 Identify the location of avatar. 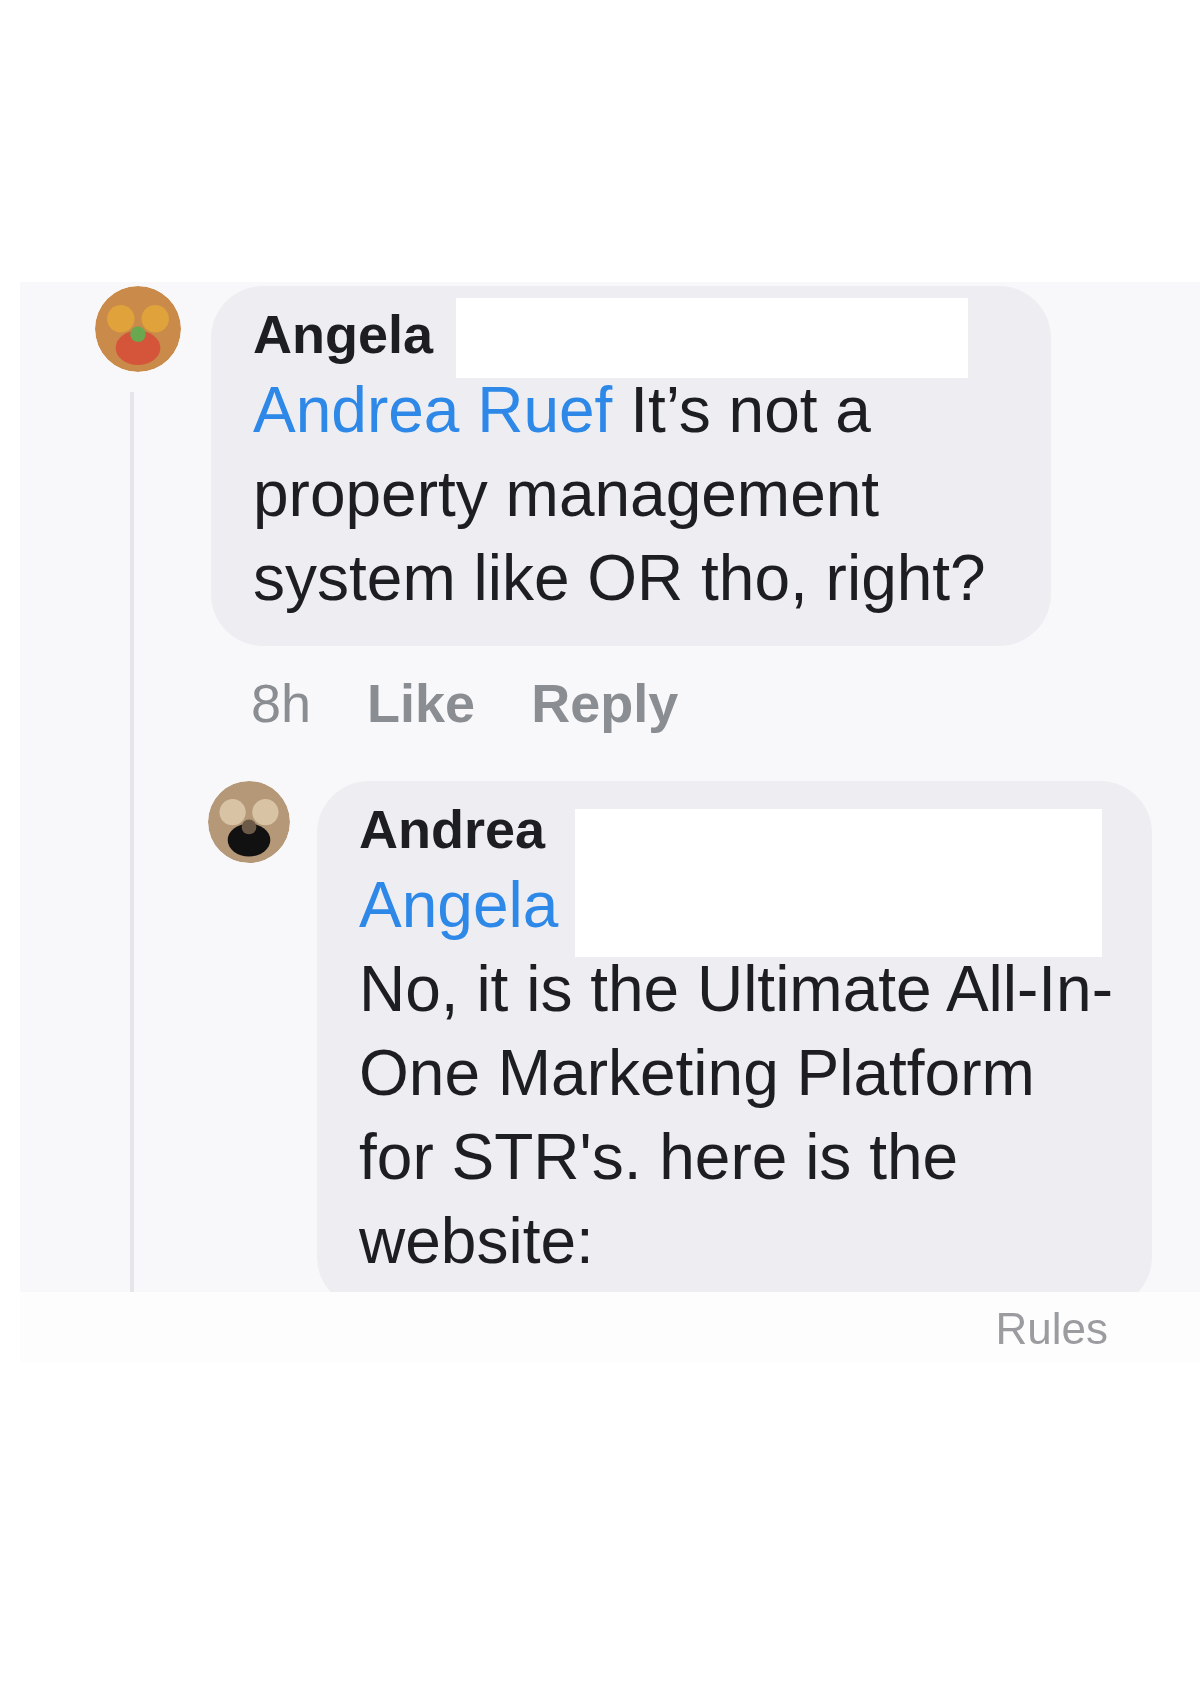
(249, 822).